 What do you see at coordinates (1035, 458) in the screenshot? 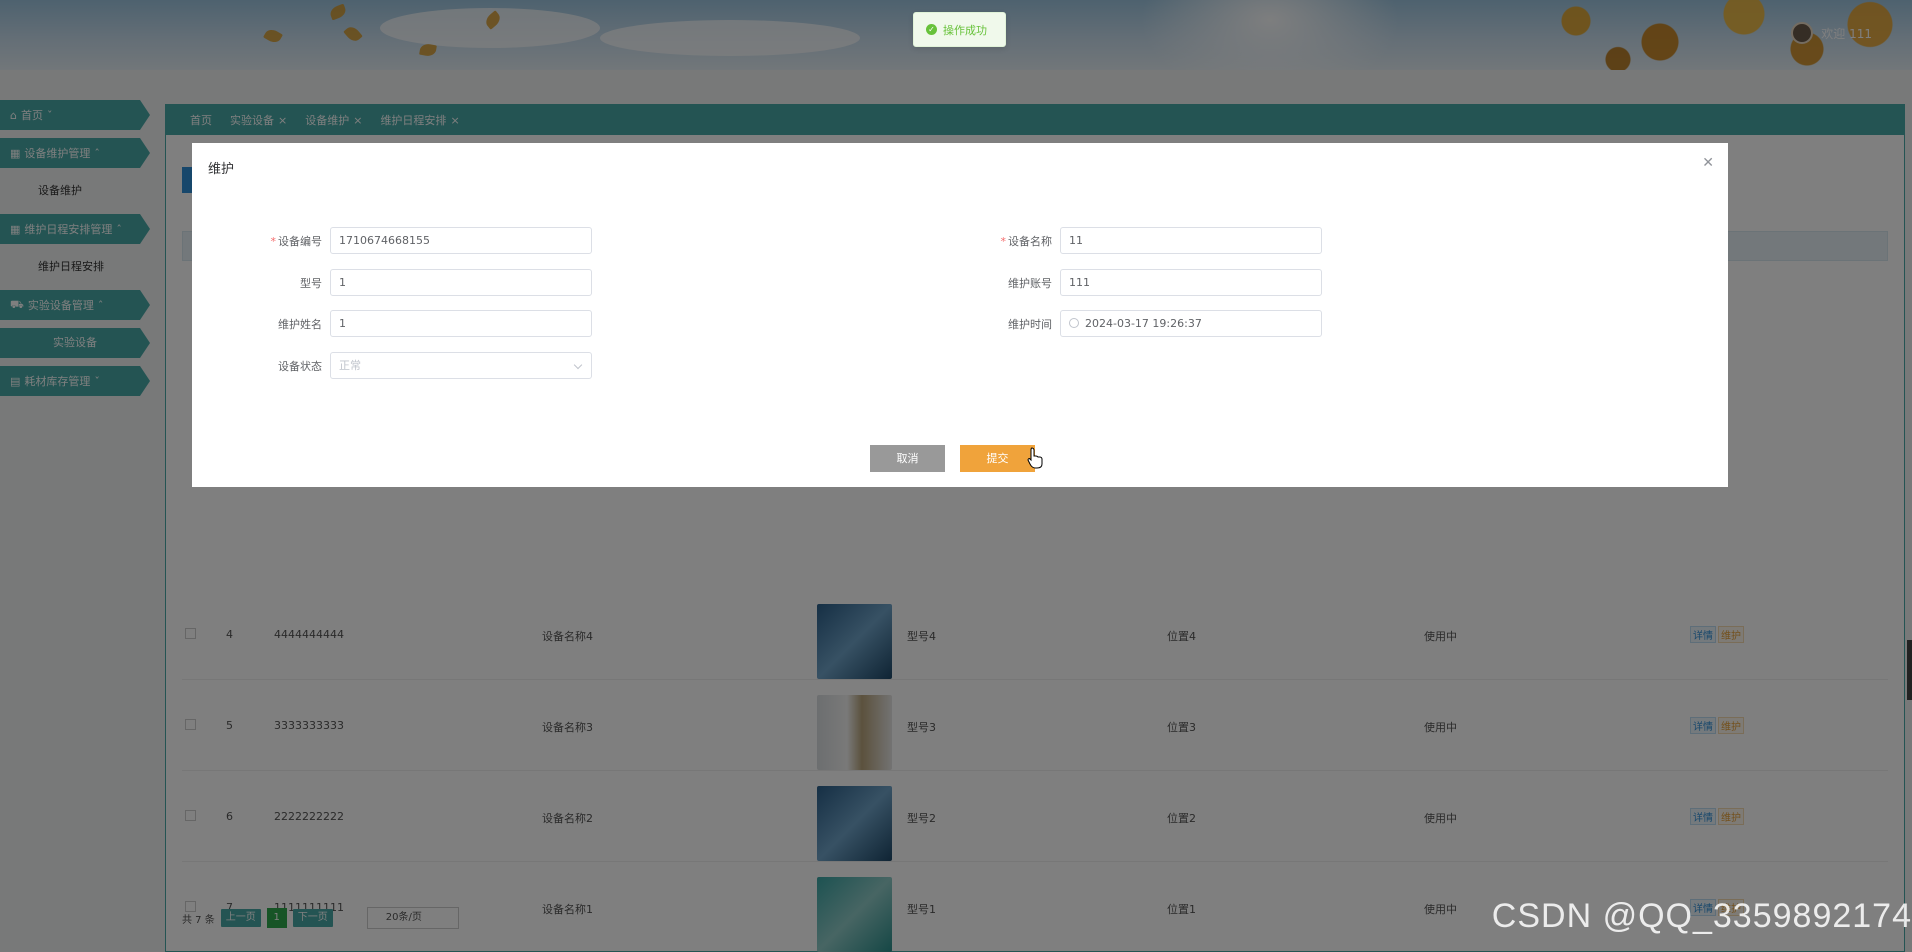
I see `hand-cursor-icon` at bounding box center [1035, 458].